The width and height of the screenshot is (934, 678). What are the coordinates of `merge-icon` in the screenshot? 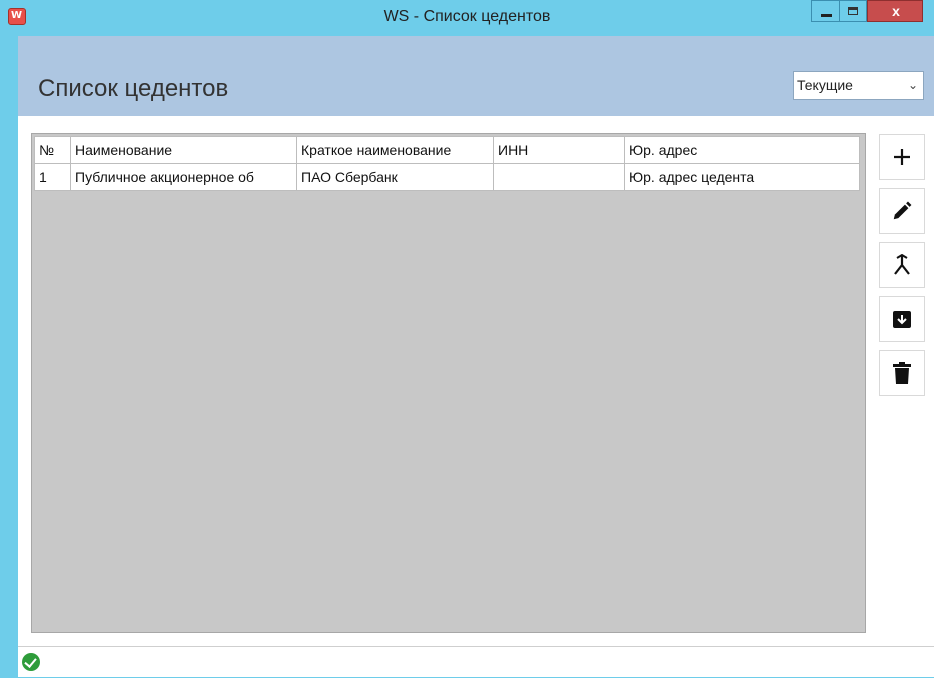 It's located at (902, 264).